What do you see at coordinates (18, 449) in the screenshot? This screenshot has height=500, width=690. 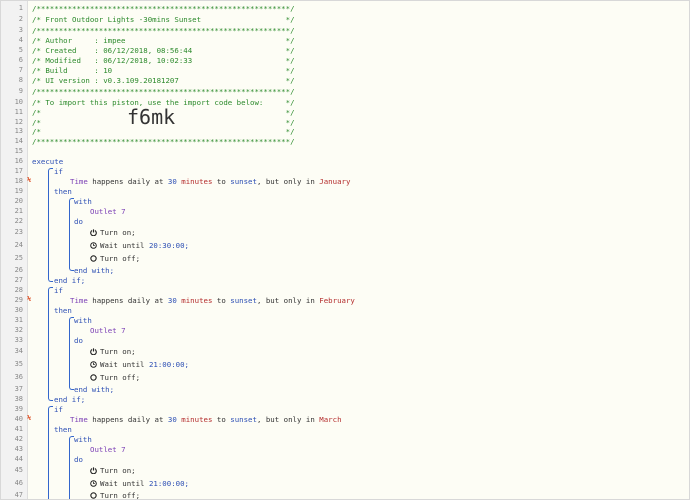 I see `line-number: 43` at bounding box center [18, 449].